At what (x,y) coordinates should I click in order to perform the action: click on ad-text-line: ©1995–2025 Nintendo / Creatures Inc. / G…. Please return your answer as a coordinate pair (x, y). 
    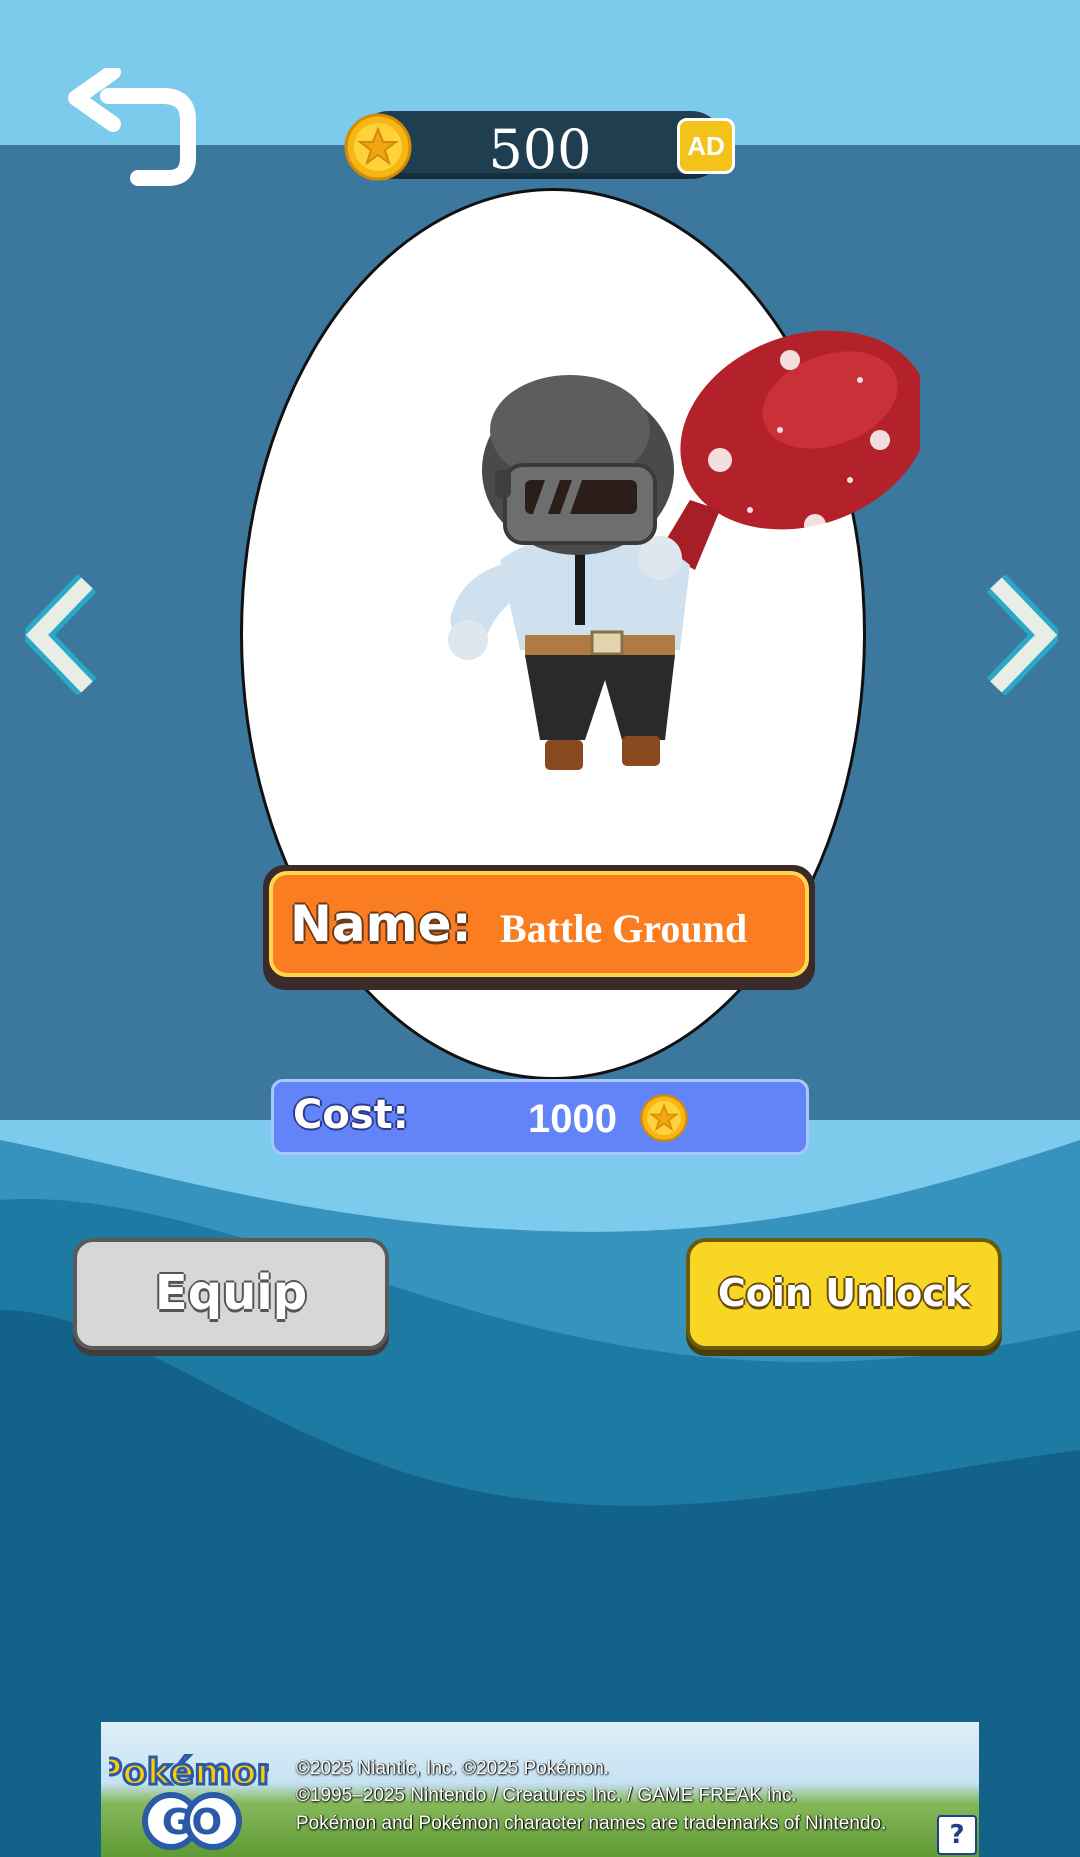
    Looking at the image, I should click on (546, 1795).